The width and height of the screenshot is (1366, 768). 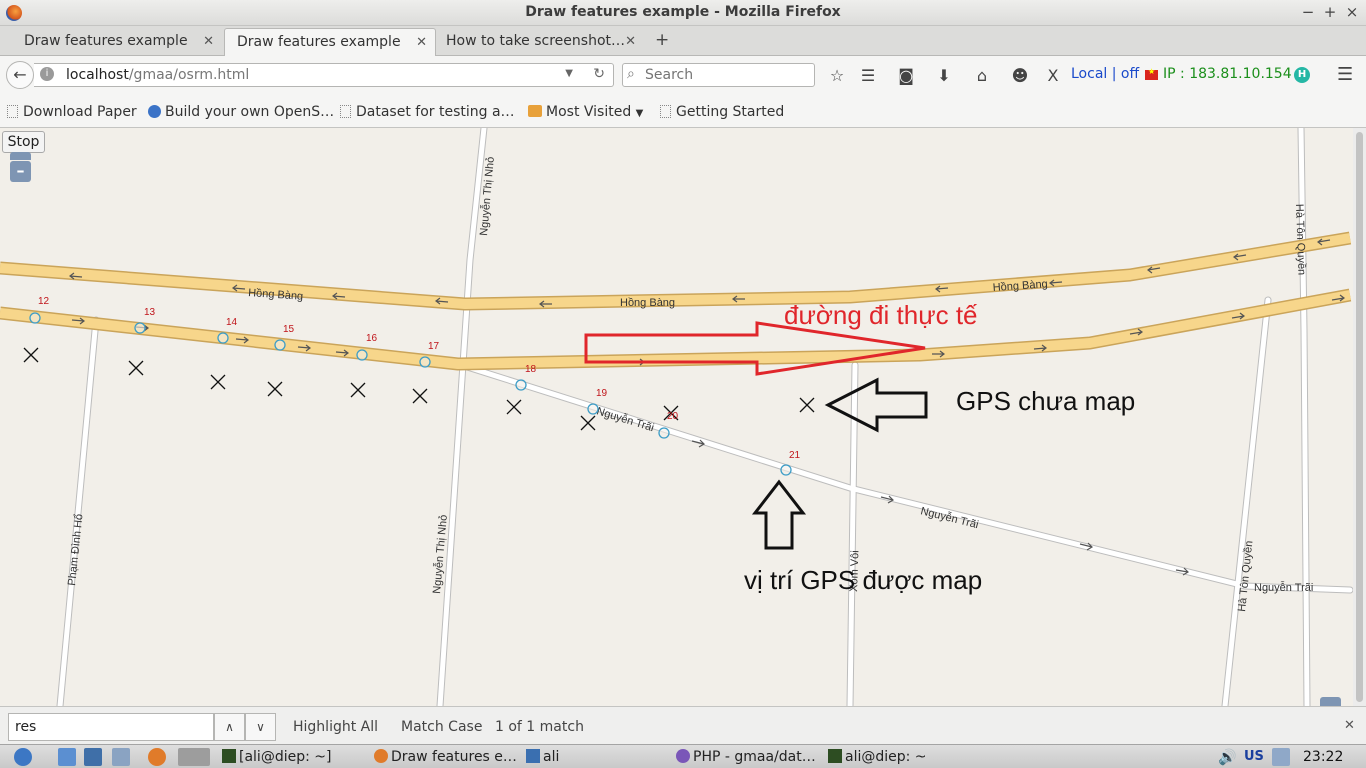 I want to click on vertical-scrollbar, so click(x=1359, y=417).